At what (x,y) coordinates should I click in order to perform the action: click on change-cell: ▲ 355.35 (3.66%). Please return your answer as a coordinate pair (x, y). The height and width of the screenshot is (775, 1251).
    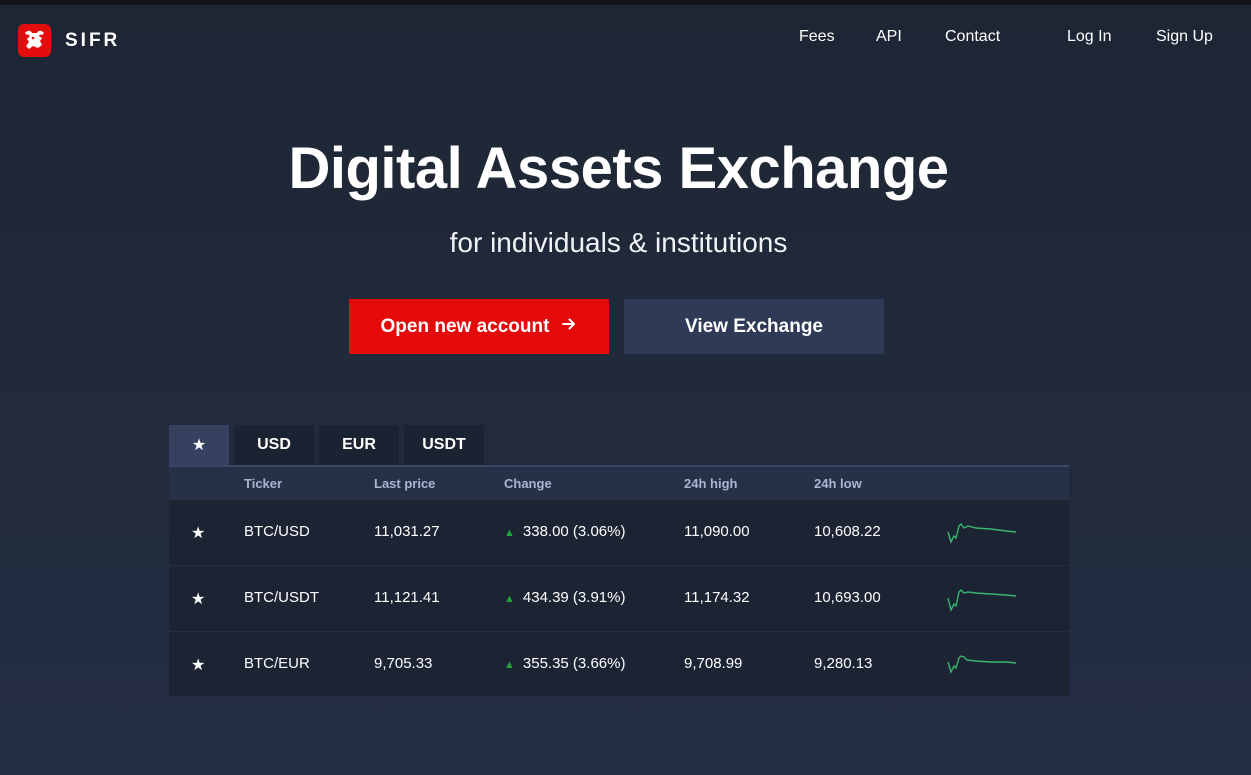
    Looking at the image, I should click on (564, 663).